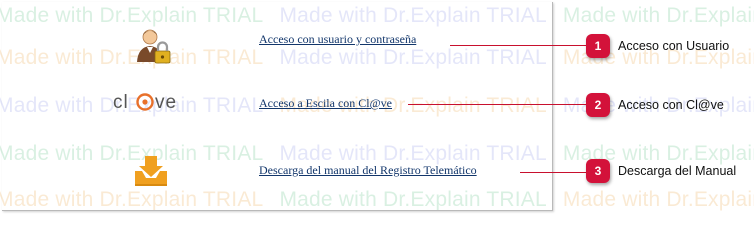 This screenshot has width=754, height=240. Describe the element at coordinates (325, 103) in the screenshot. I see `link-clave-access: Acceso a Escila con Cl@ve` at that location.